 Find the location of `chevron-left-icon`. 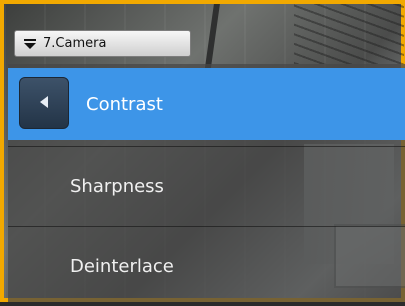

chevron-left-icon is located at coordinates (44, 103).